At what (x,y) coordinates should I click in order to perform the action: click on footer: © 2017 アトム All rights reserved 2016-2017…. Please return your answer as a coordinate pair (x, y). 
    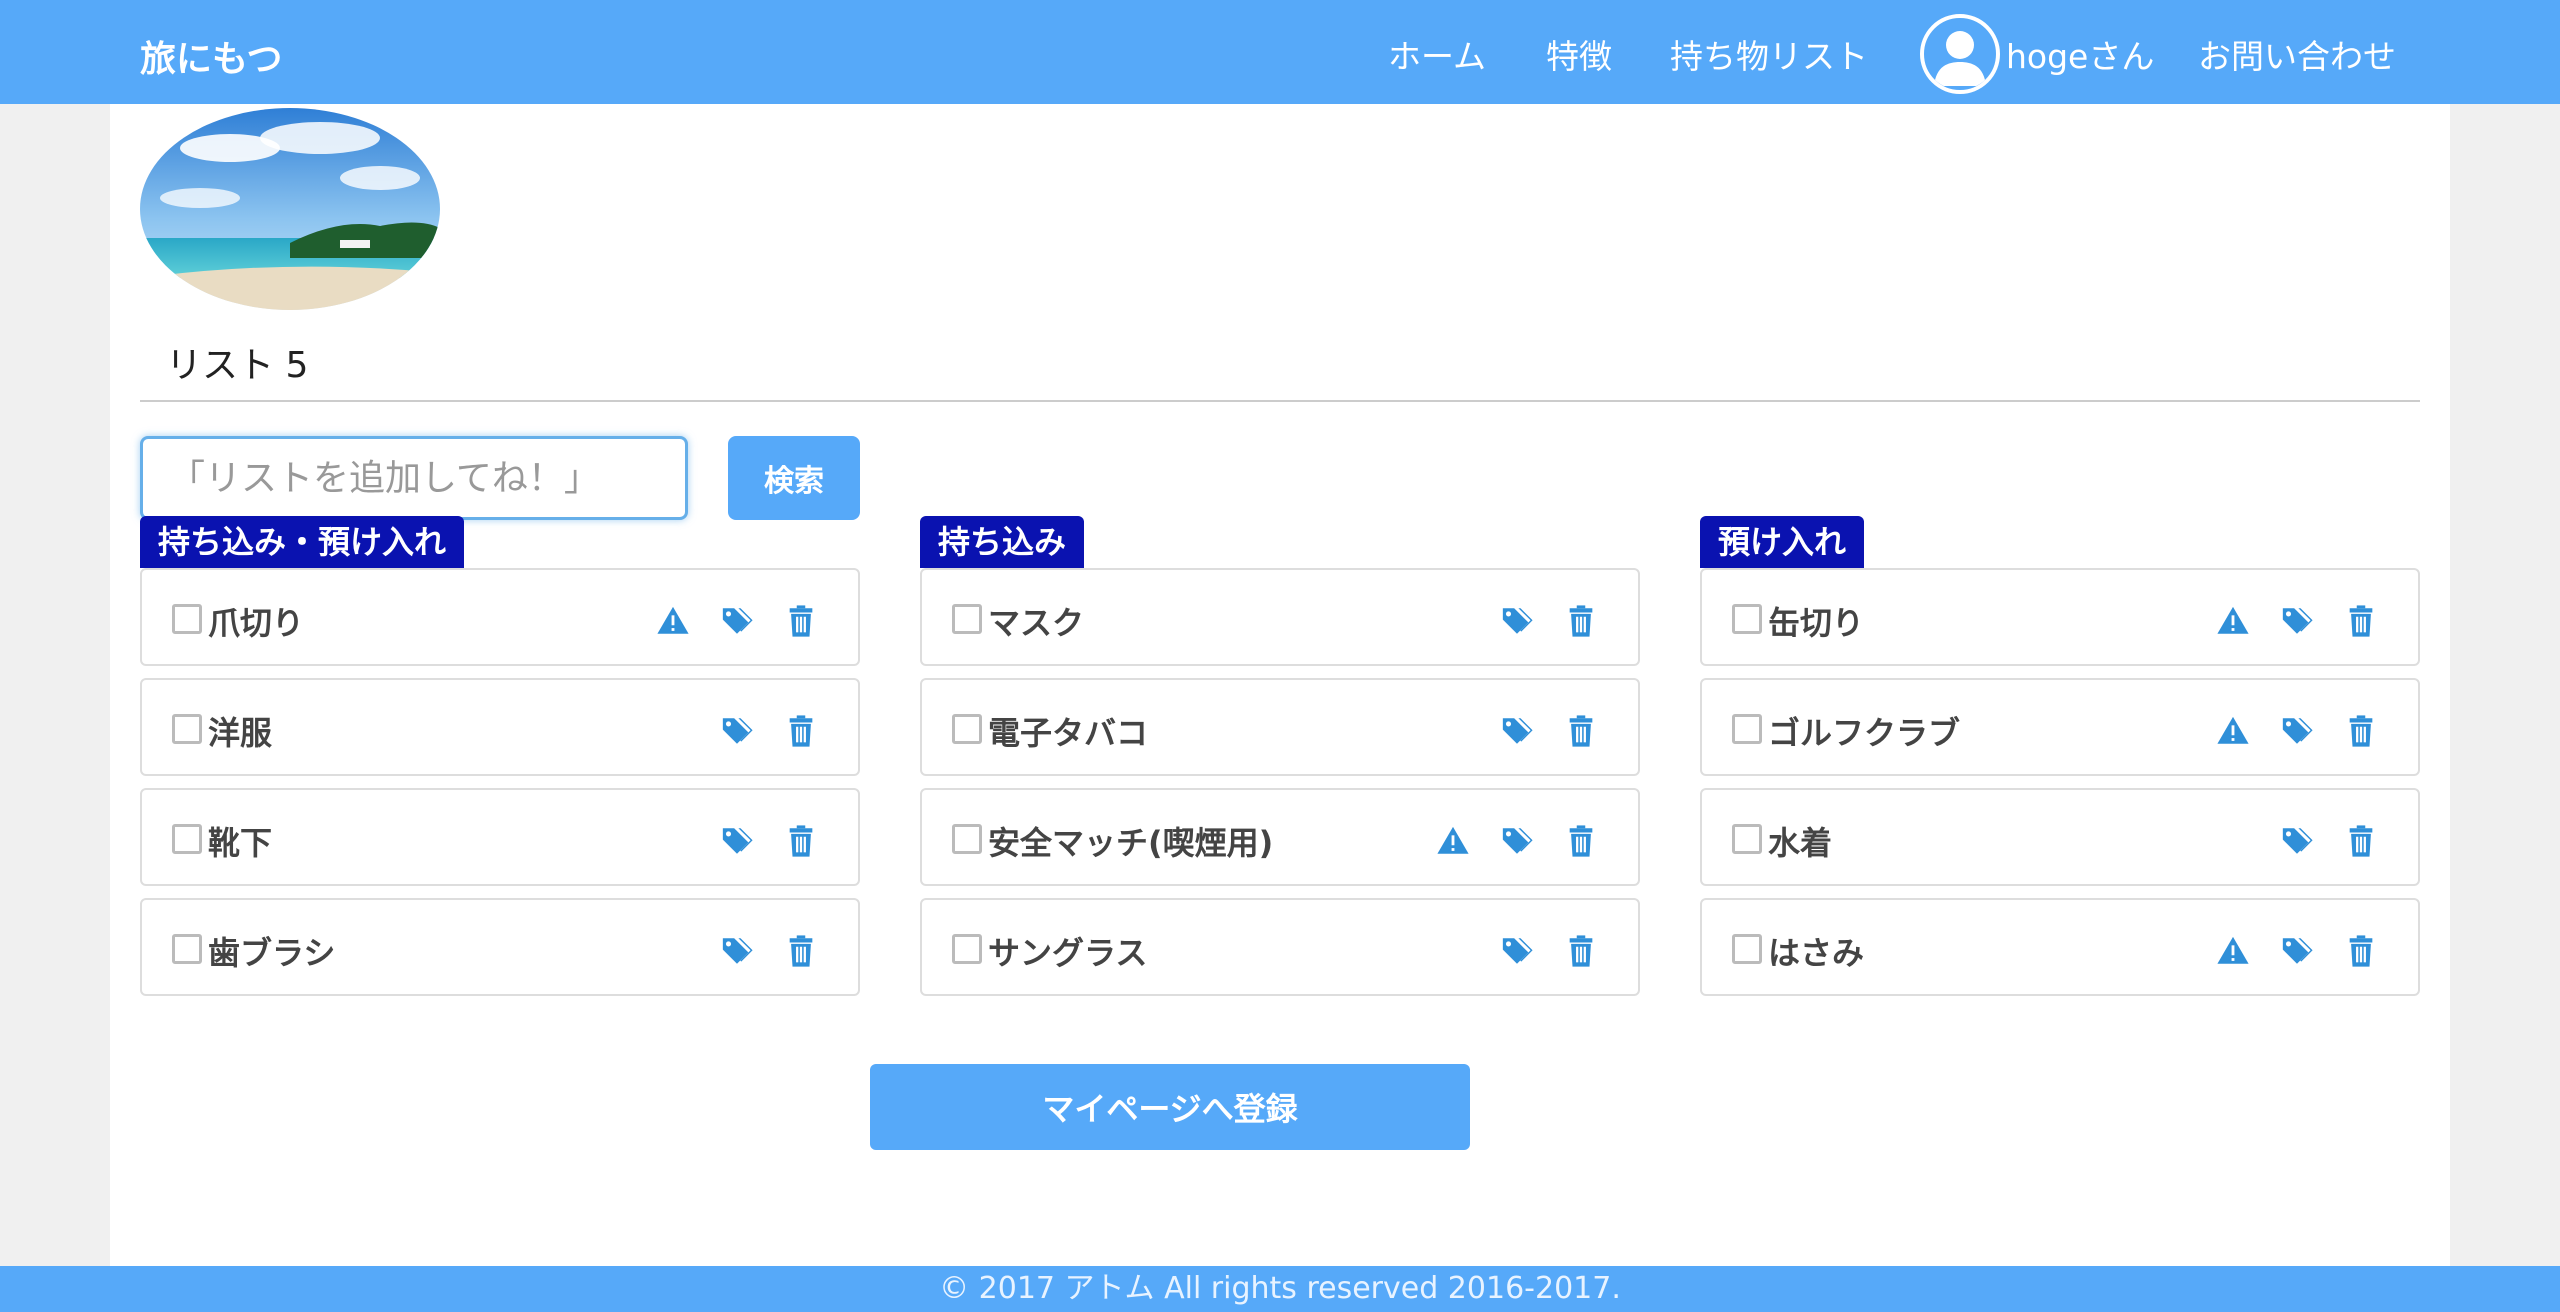
    Looking at the image, I should click on (1280, 1289).